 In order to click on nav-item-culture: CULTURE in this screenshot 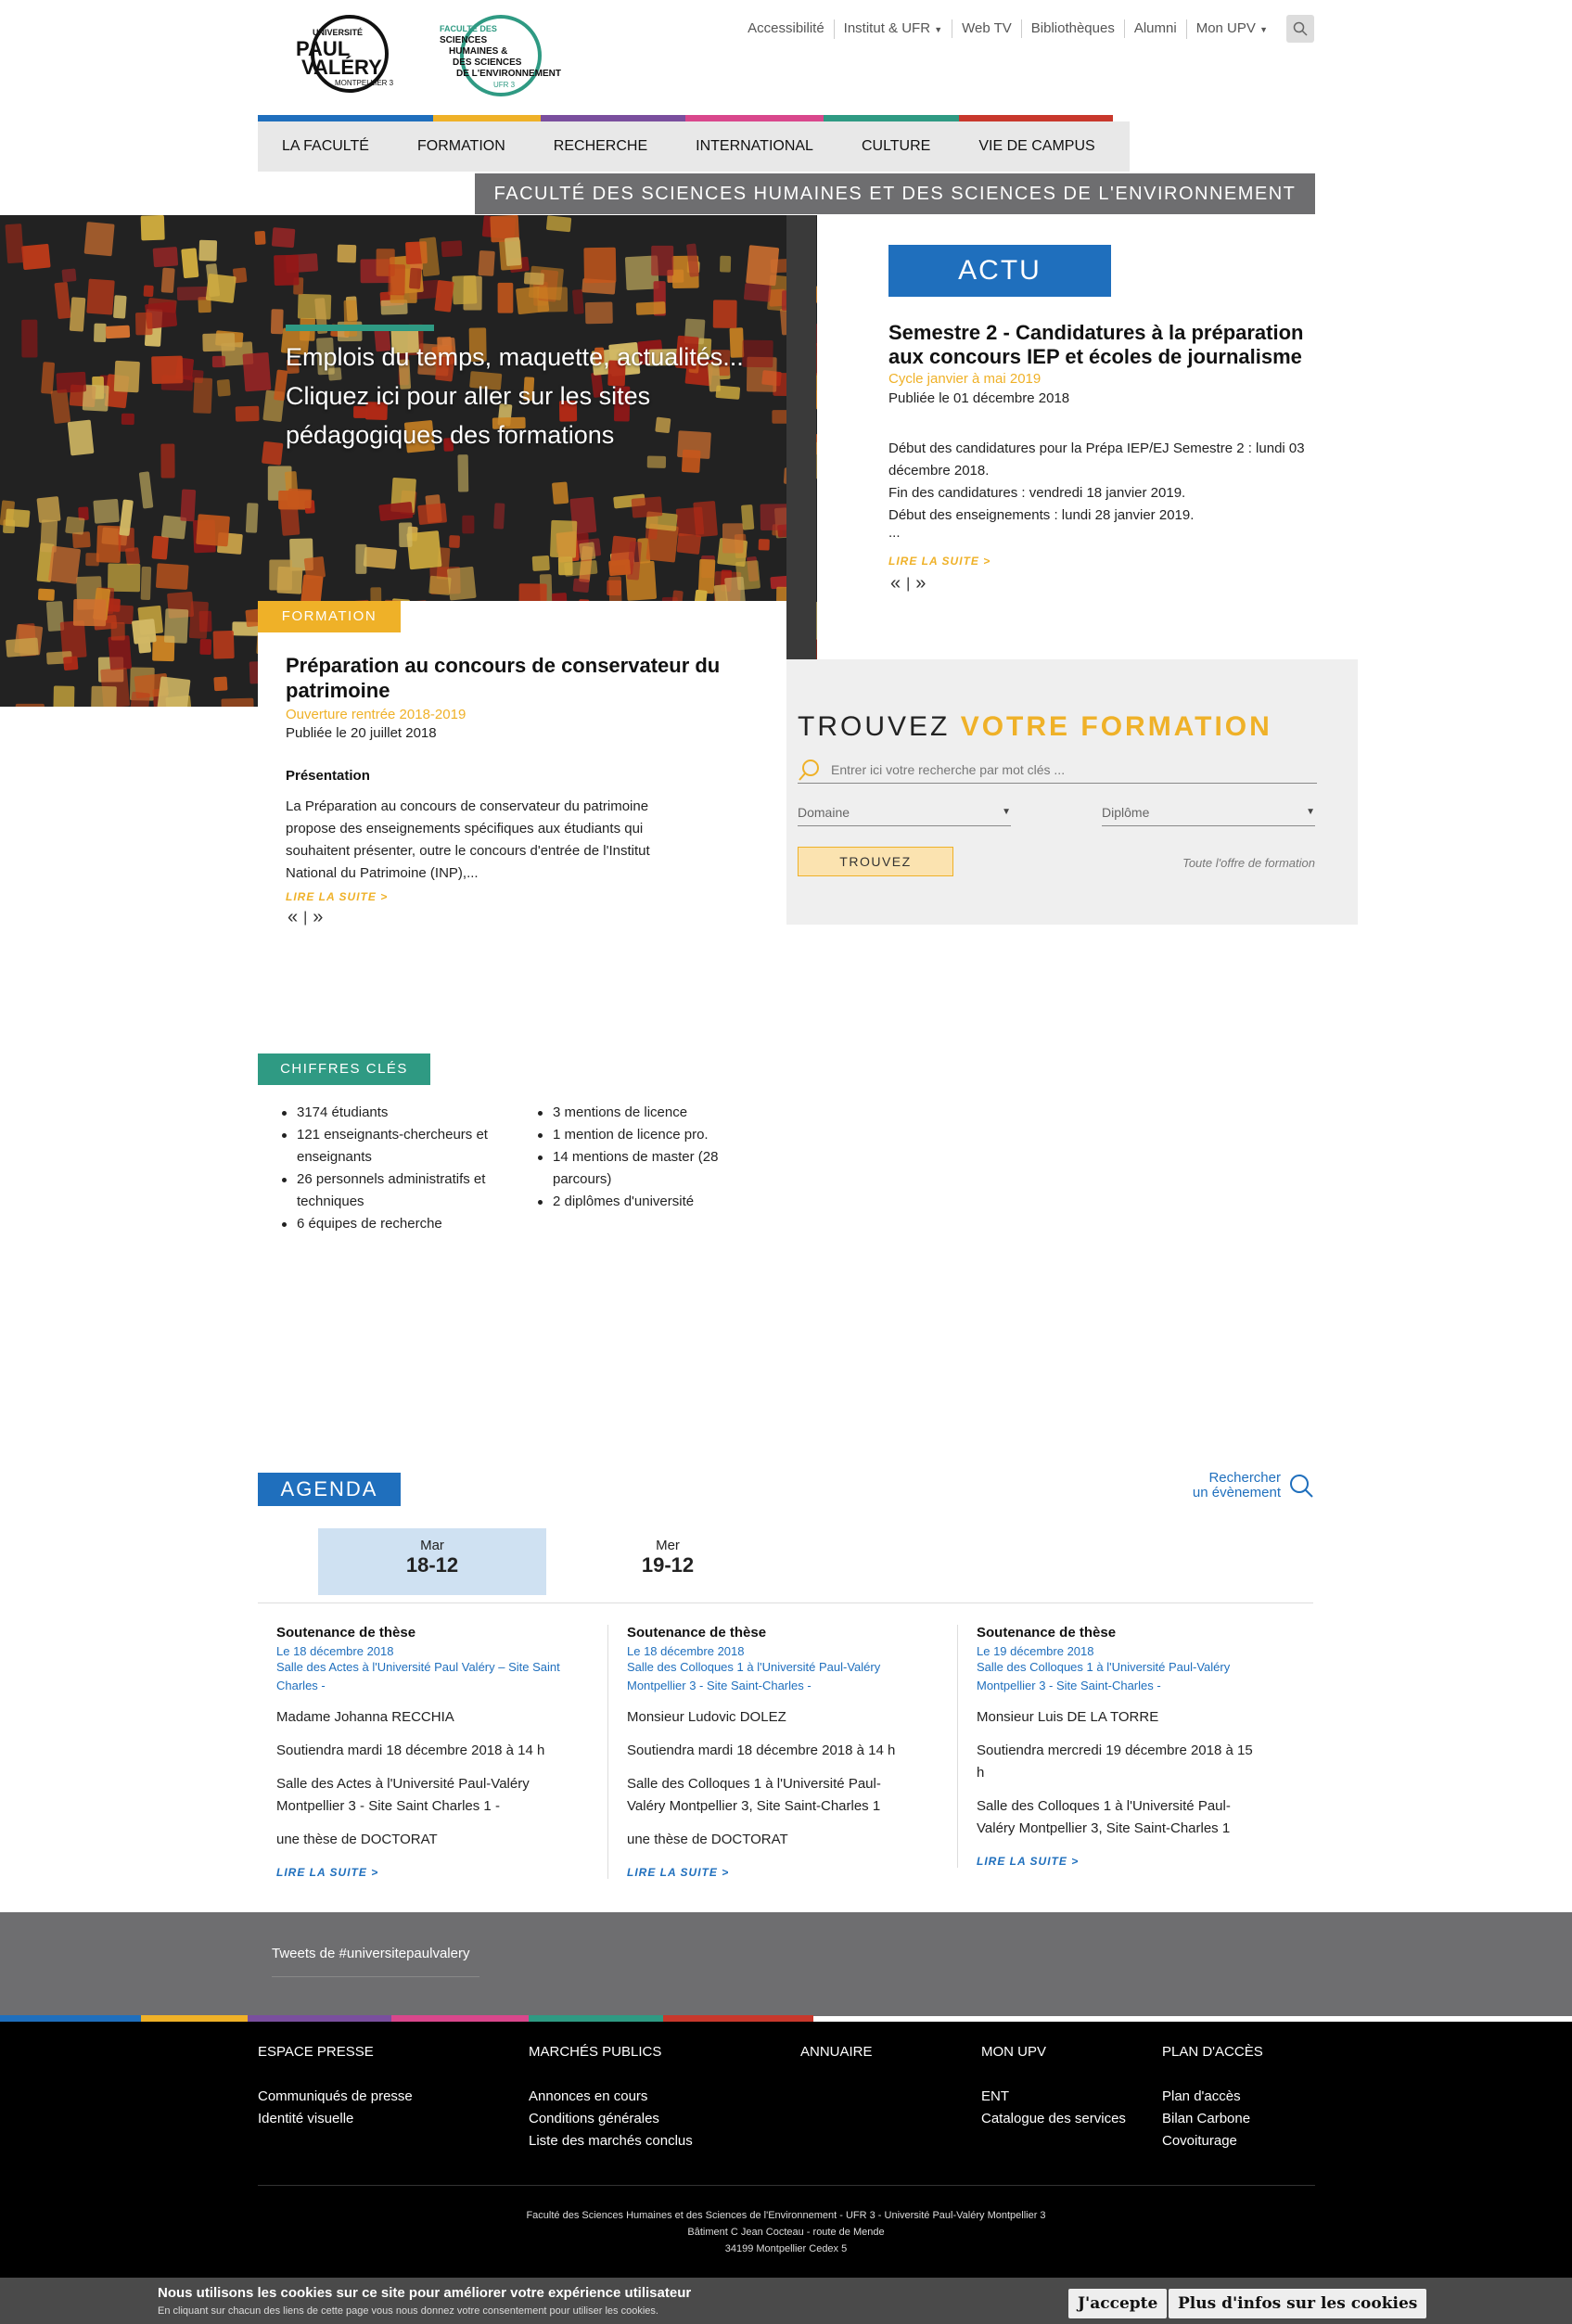, I will do `click(895, 147)`.